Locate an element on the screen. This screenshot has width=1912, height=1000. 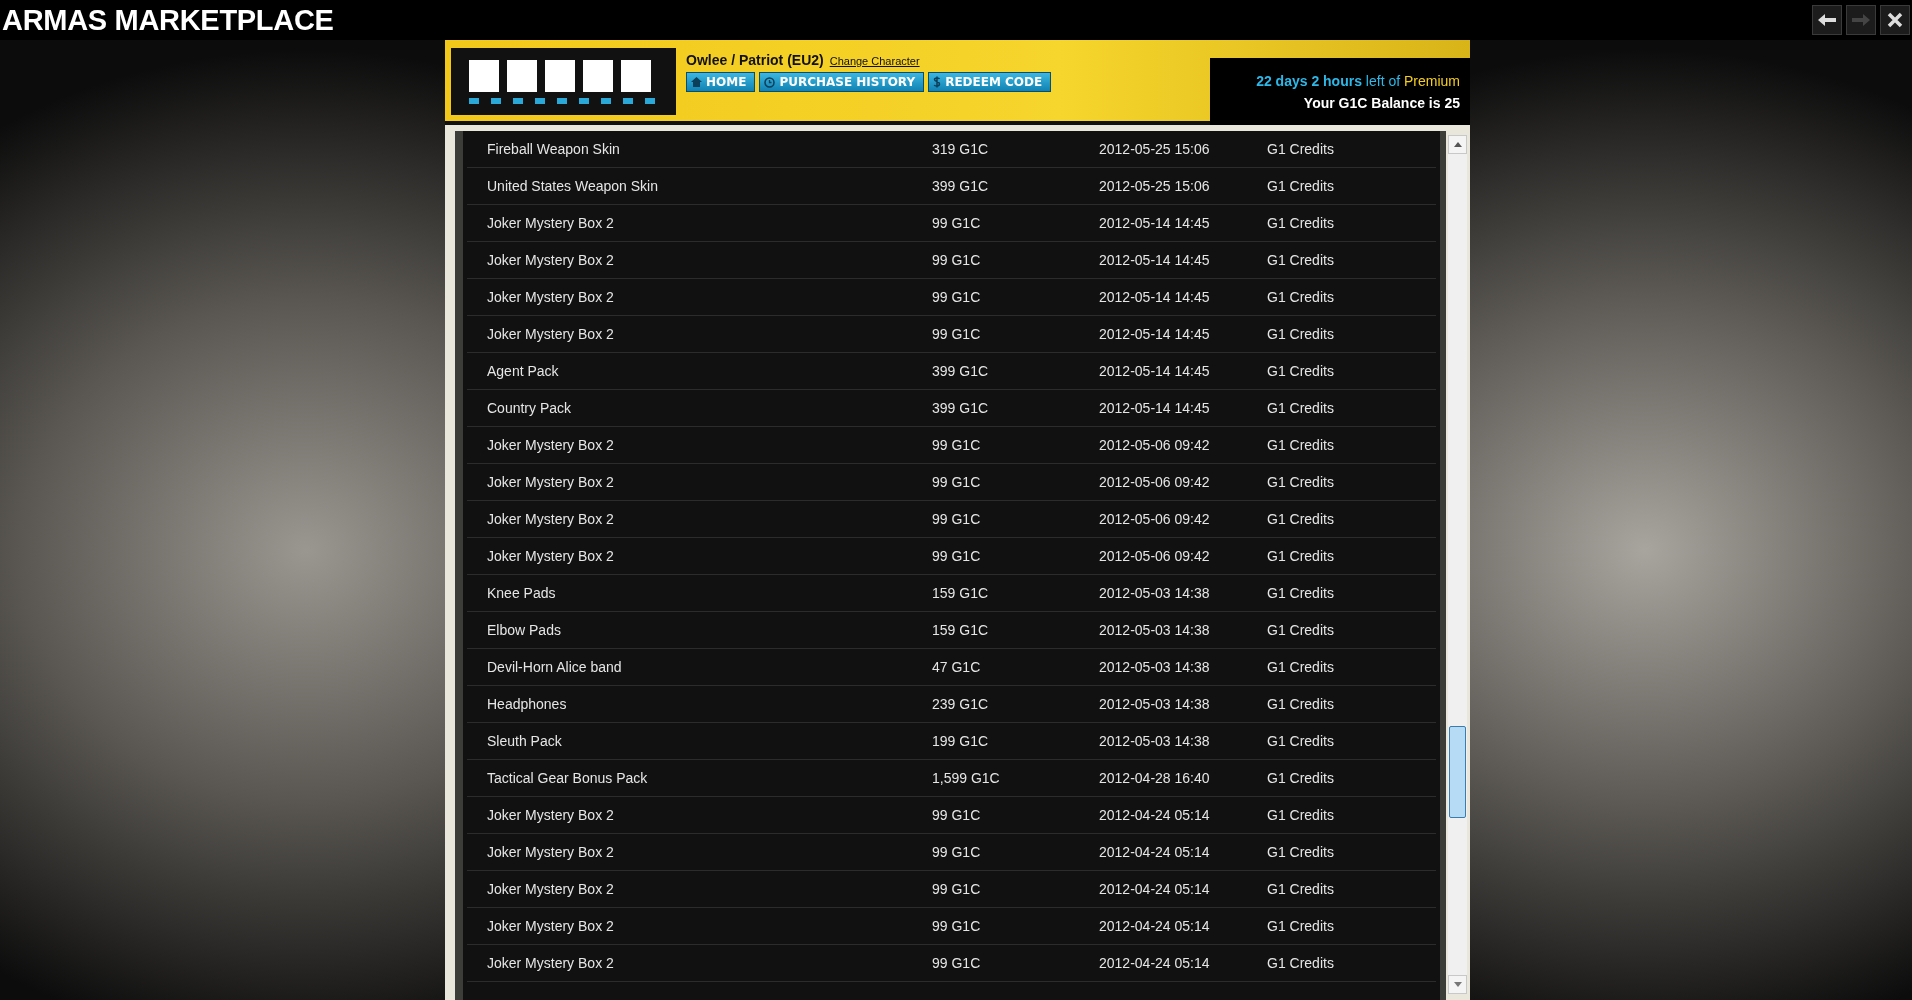
item-price: 1,599 G1C is located at coordinates (966, 778).